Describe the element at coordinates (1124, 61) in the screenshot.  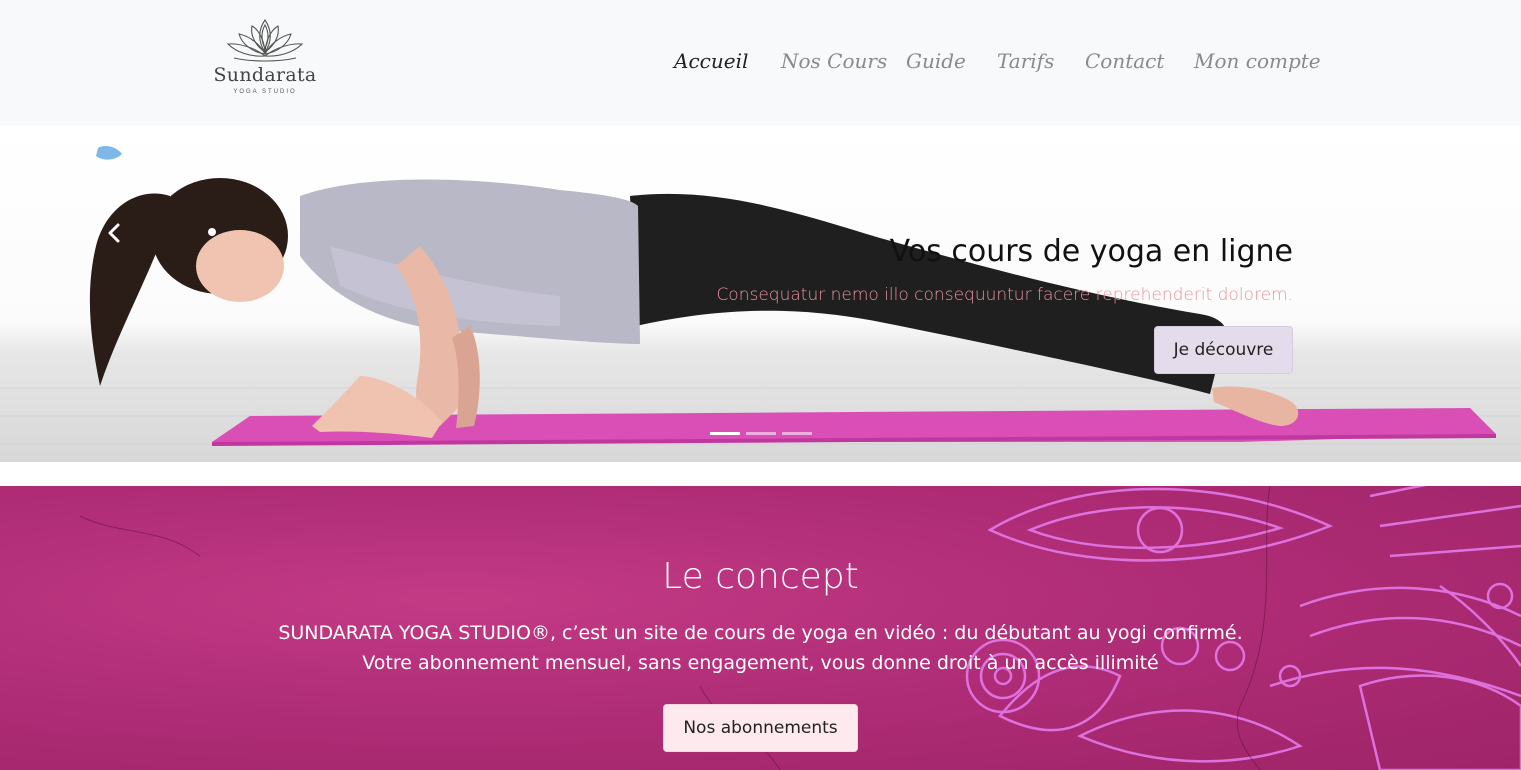
I see `nav-item-contact: Contact` at that location.